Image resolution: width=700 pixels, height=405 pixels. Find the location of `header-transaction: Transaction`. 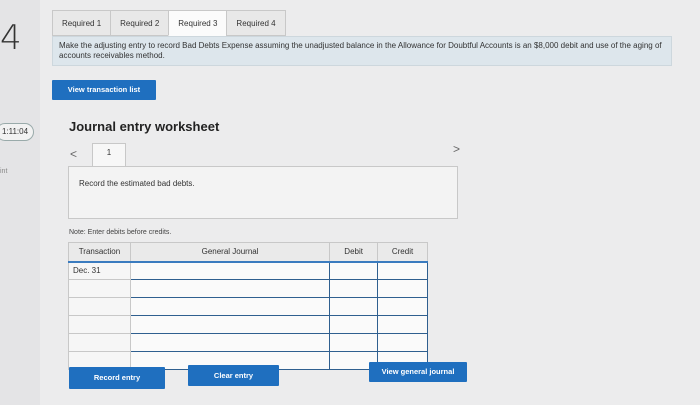

header-transaction: Transaction is located at coordinates (99, 252).